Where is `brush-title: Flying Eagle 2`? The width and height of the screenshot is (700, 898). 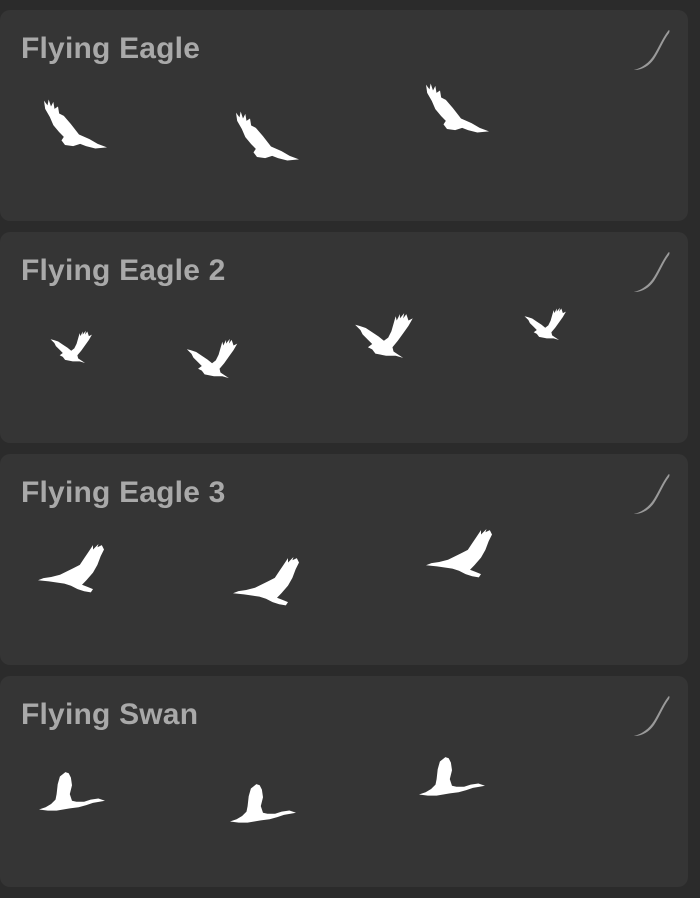 brush-title: Flying Eagle 2 is located at coordinates (123, 270).